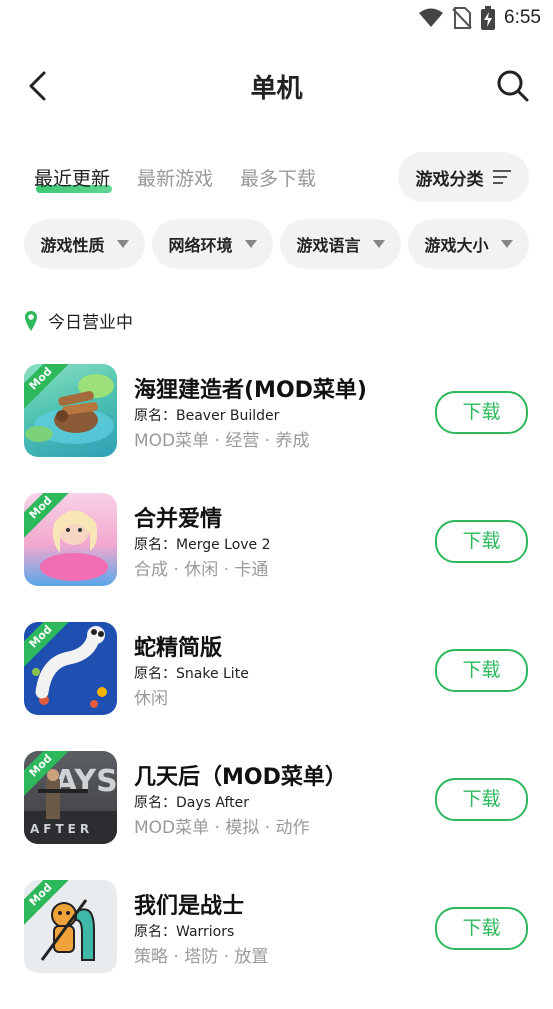 Image resolution: width=553 pixels, height=1009 pixels. I want to click on warriors-icon: Mod, so click(70, 926).